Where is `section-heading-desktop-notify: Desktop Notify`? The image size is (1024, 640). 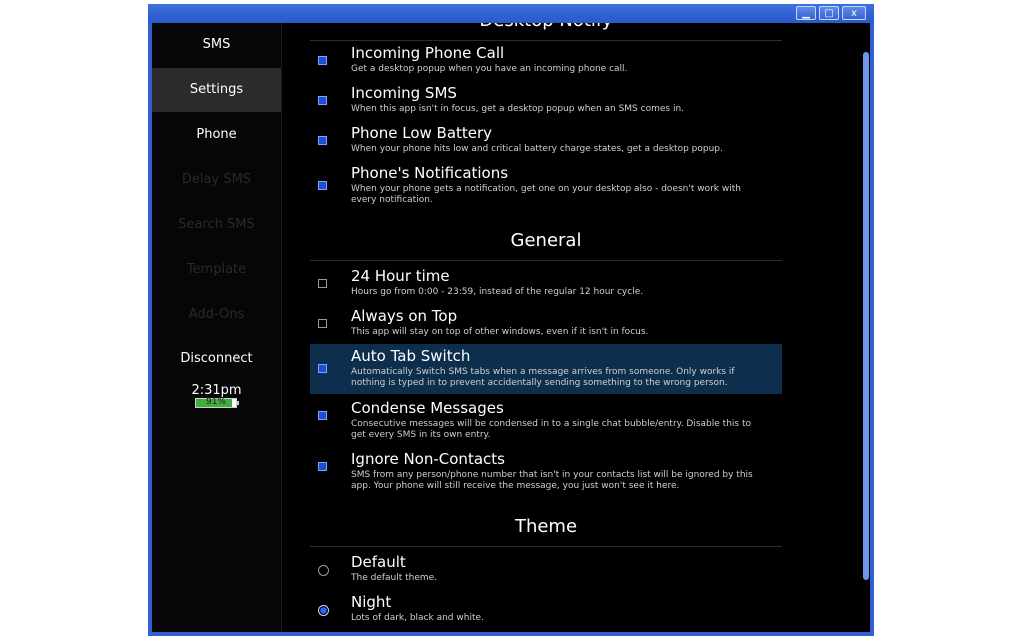
section-heading-desktop-notify: Desktop Notify is located at coordinates (546, 32).